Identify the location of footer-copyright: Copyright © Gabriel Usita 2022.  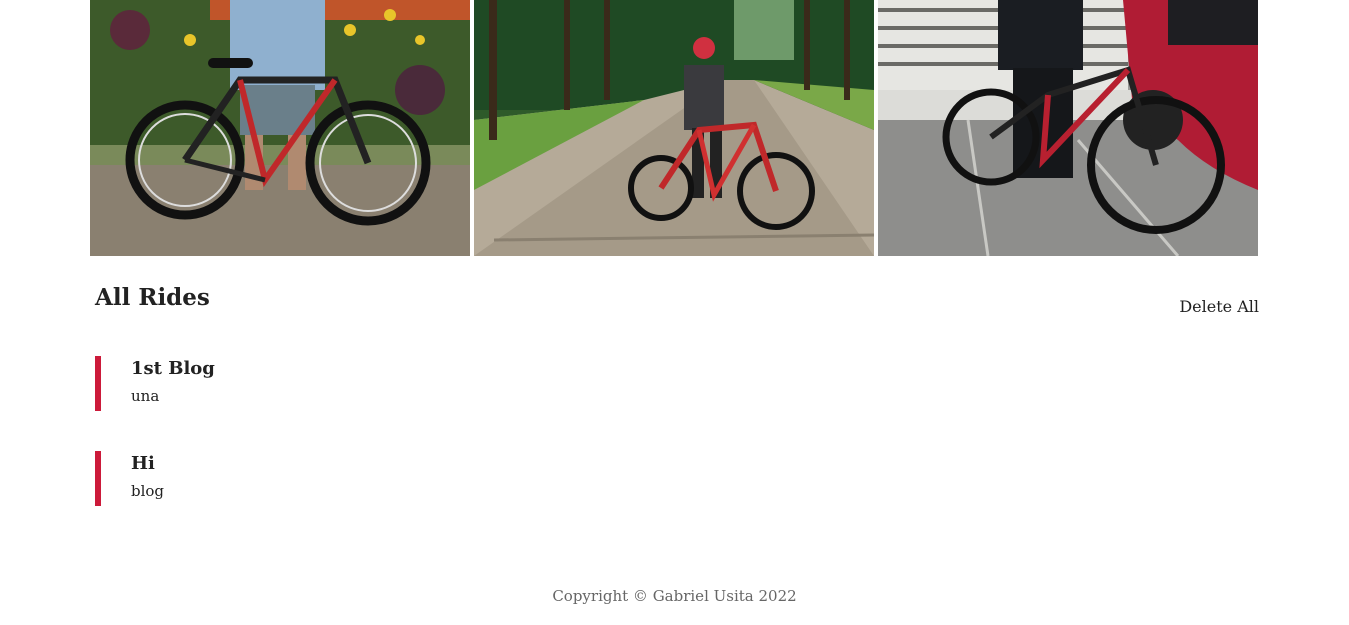
(674, 596).